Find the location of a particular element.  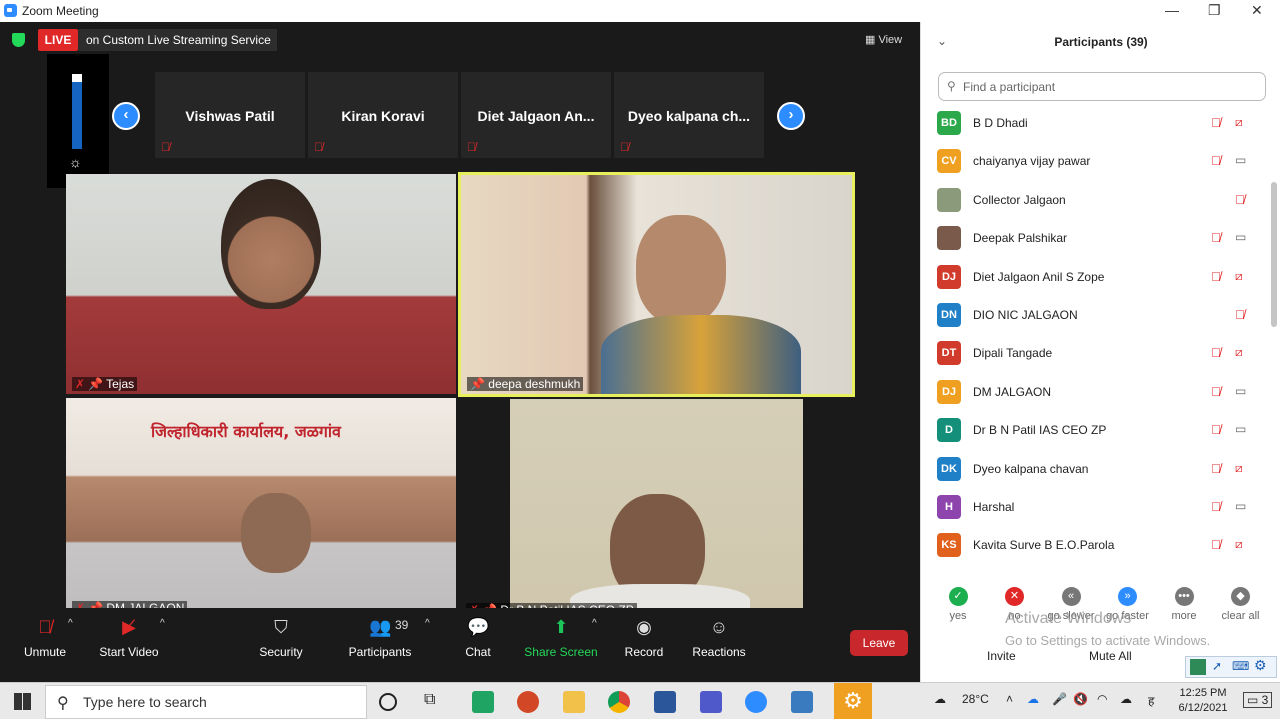

video-name-label: 📌 deepa deshmukh is located at coordinates (525, 384).